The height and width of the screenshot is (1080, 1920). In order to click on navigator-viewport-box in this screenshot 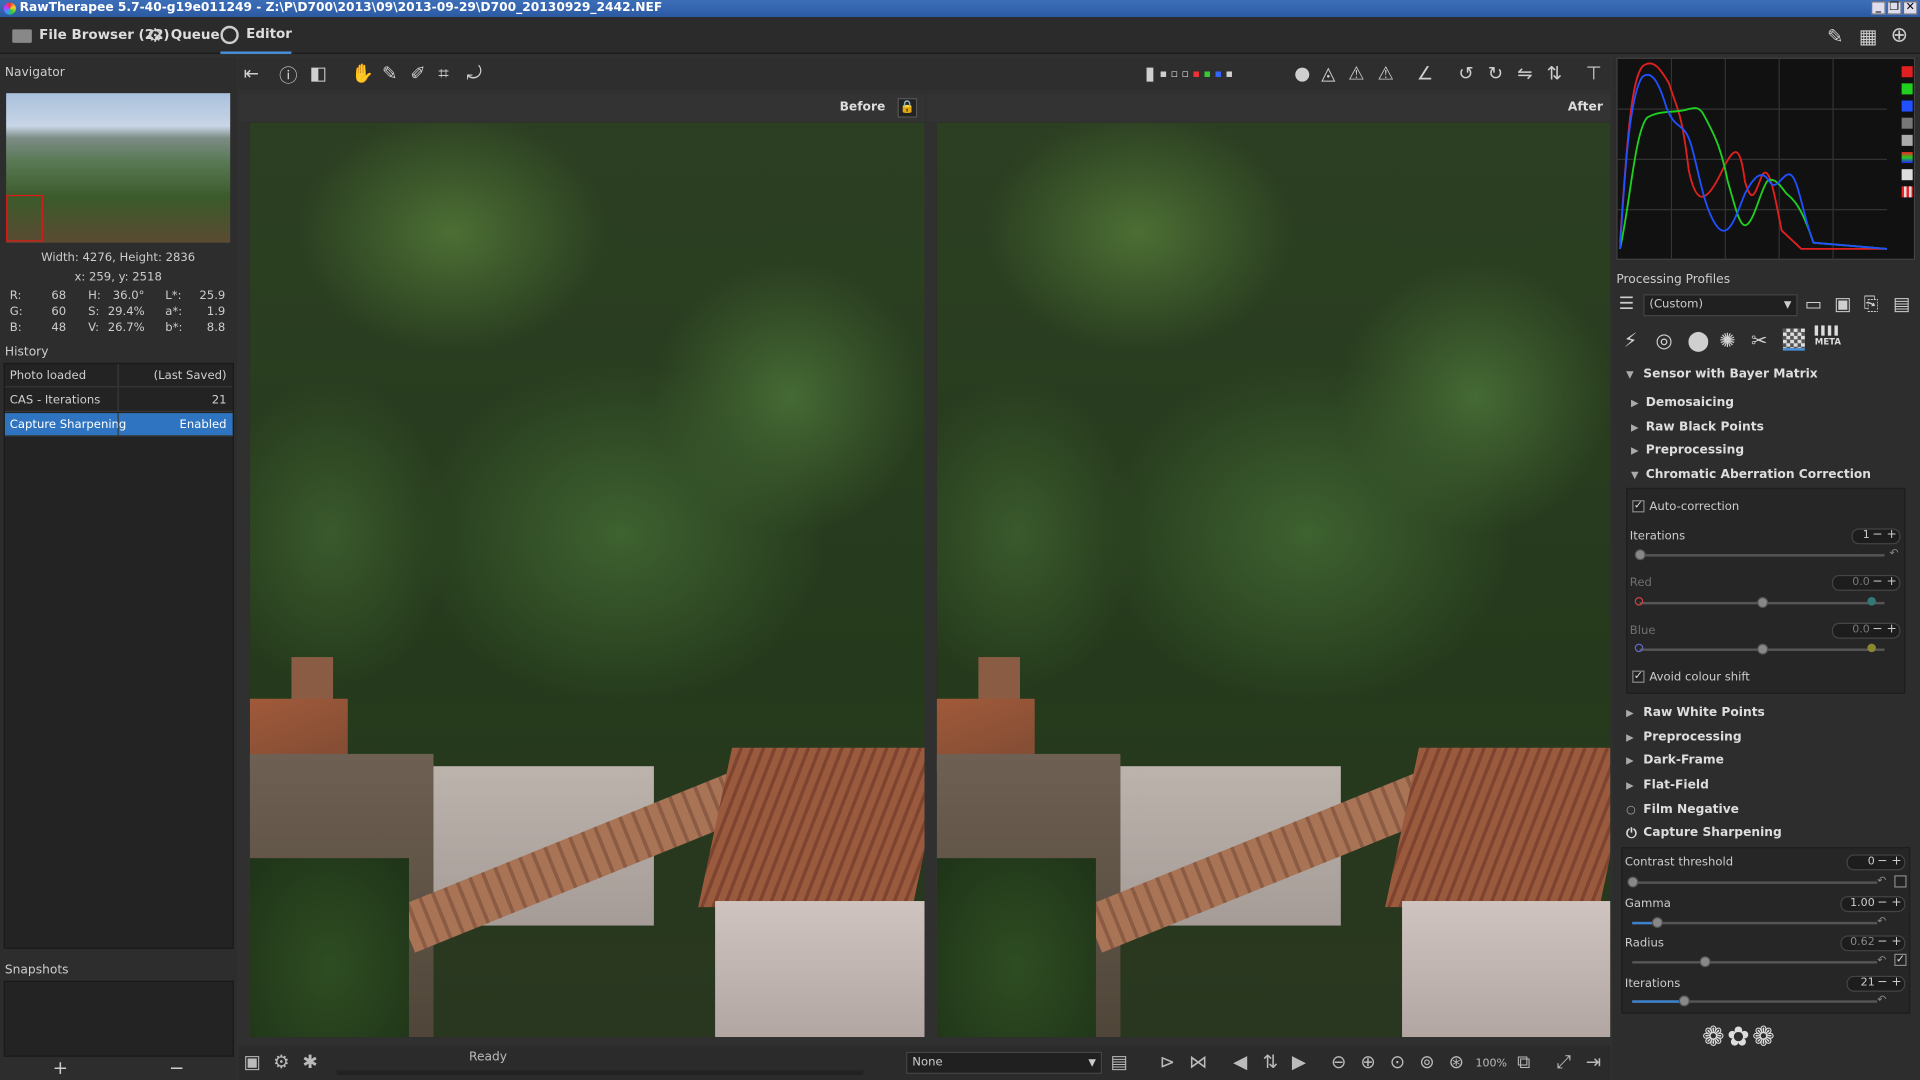, I will do `click(24, 218)`.